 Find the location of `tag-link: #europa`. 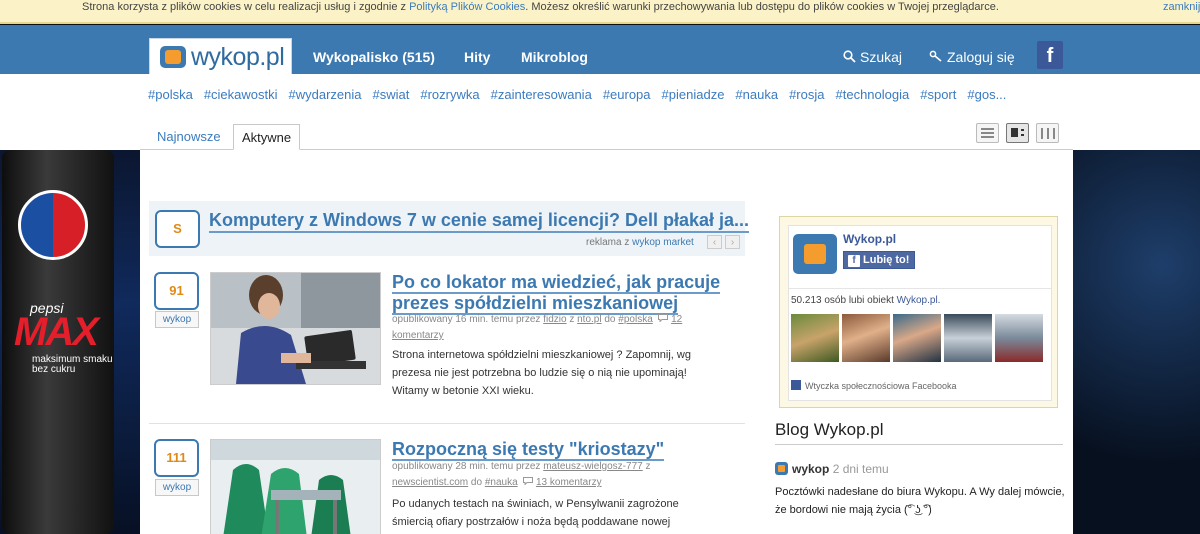

tag-link: #europa is located at coordinates (627, 94).